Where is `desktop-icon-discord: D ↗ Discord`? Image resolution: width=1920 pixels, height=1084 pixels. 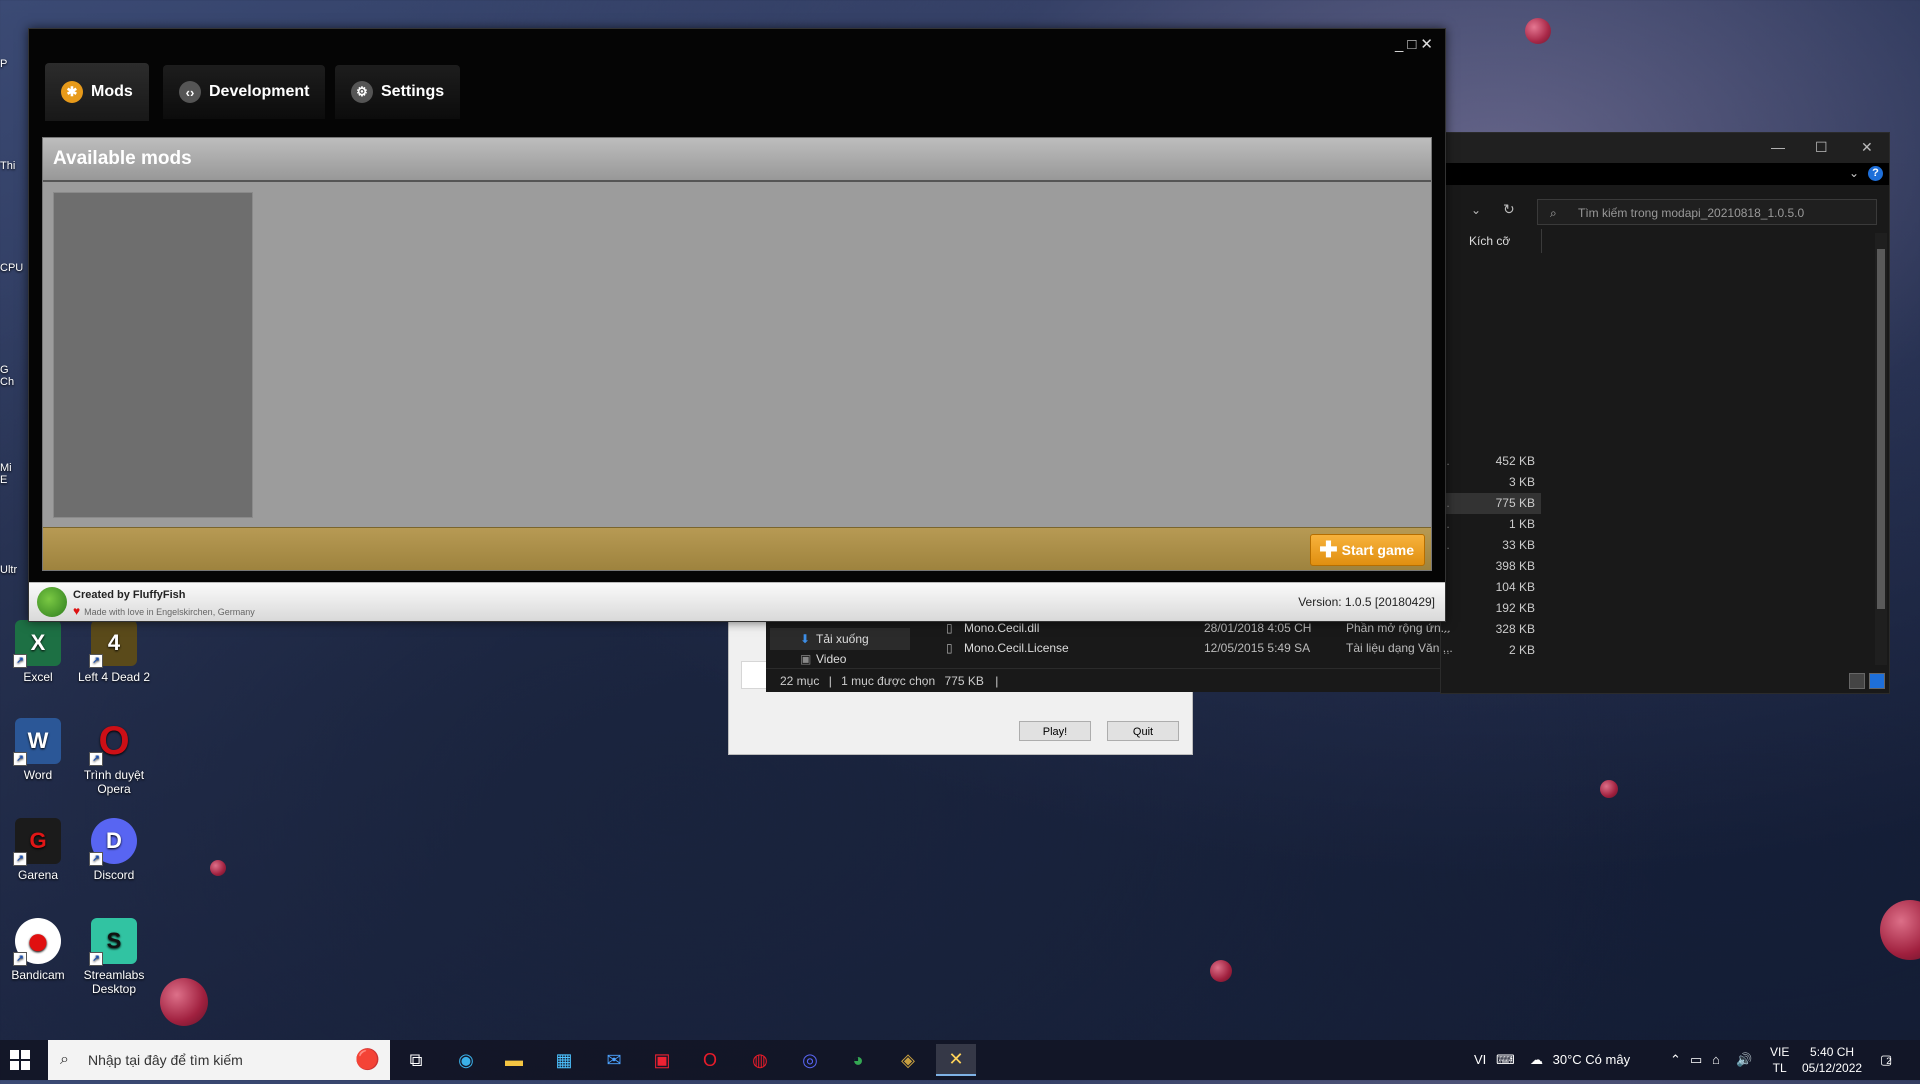 desktop-icon-discord: D ↗ Discord is located at coordinates (114, 850).